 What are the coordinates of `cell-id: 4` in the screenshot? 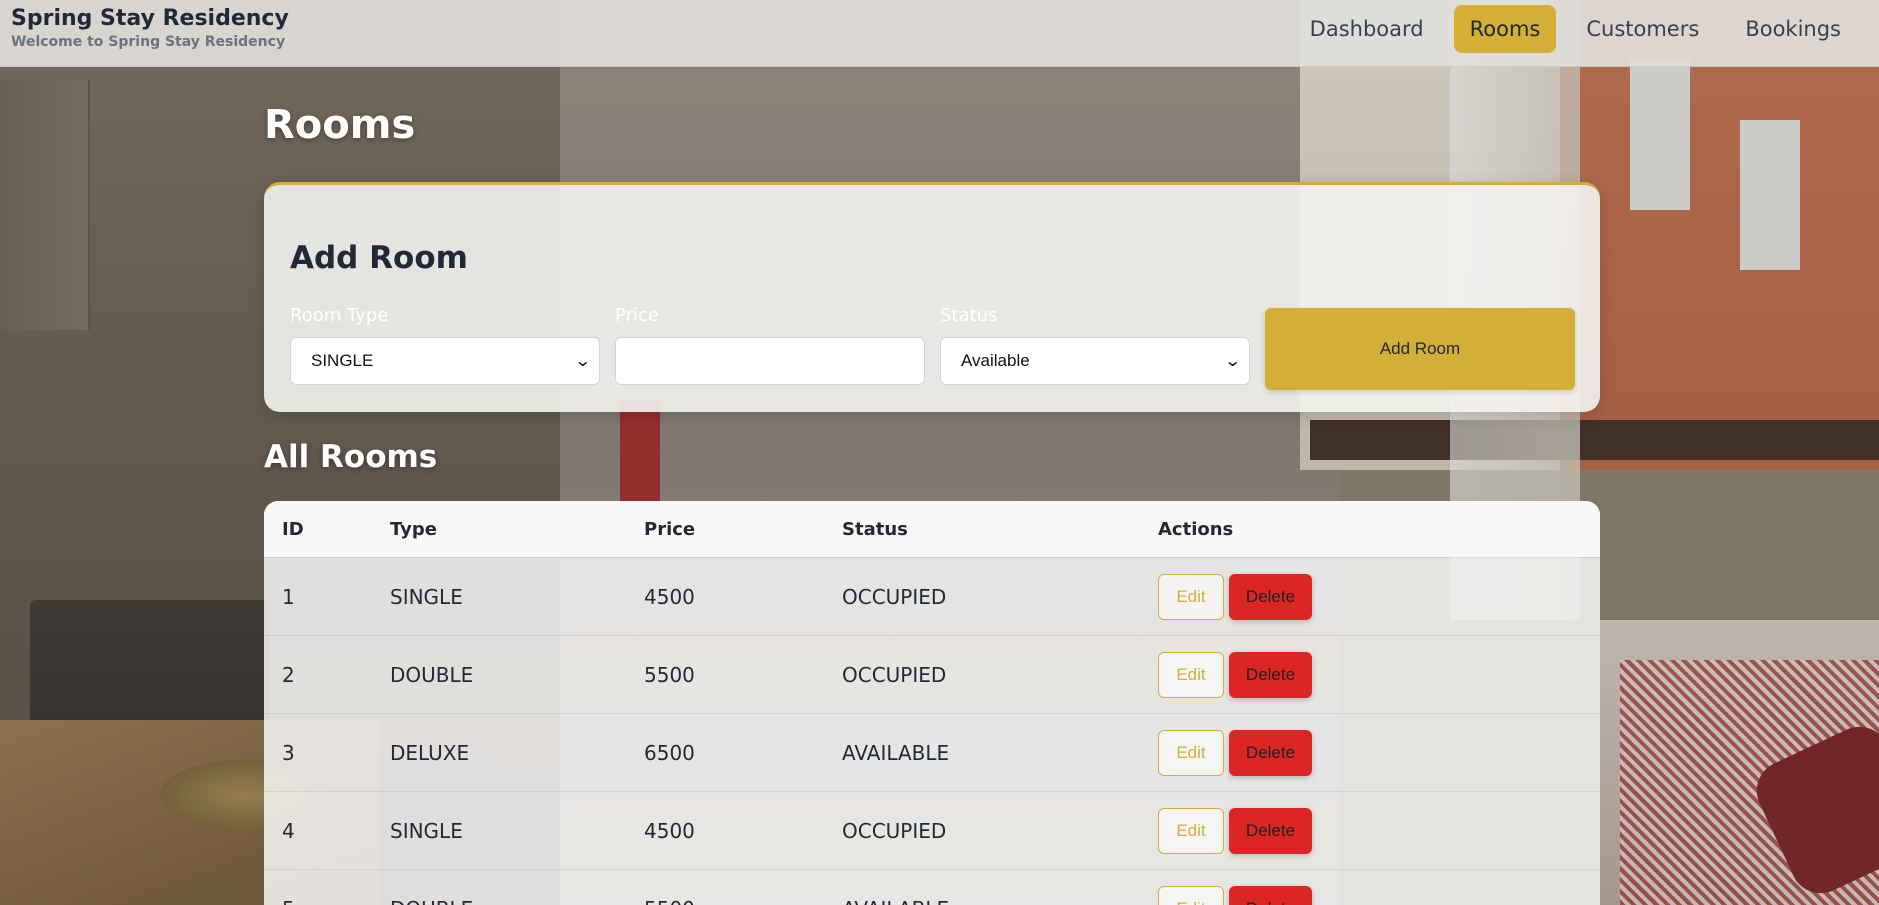 It's located at (288, 830).